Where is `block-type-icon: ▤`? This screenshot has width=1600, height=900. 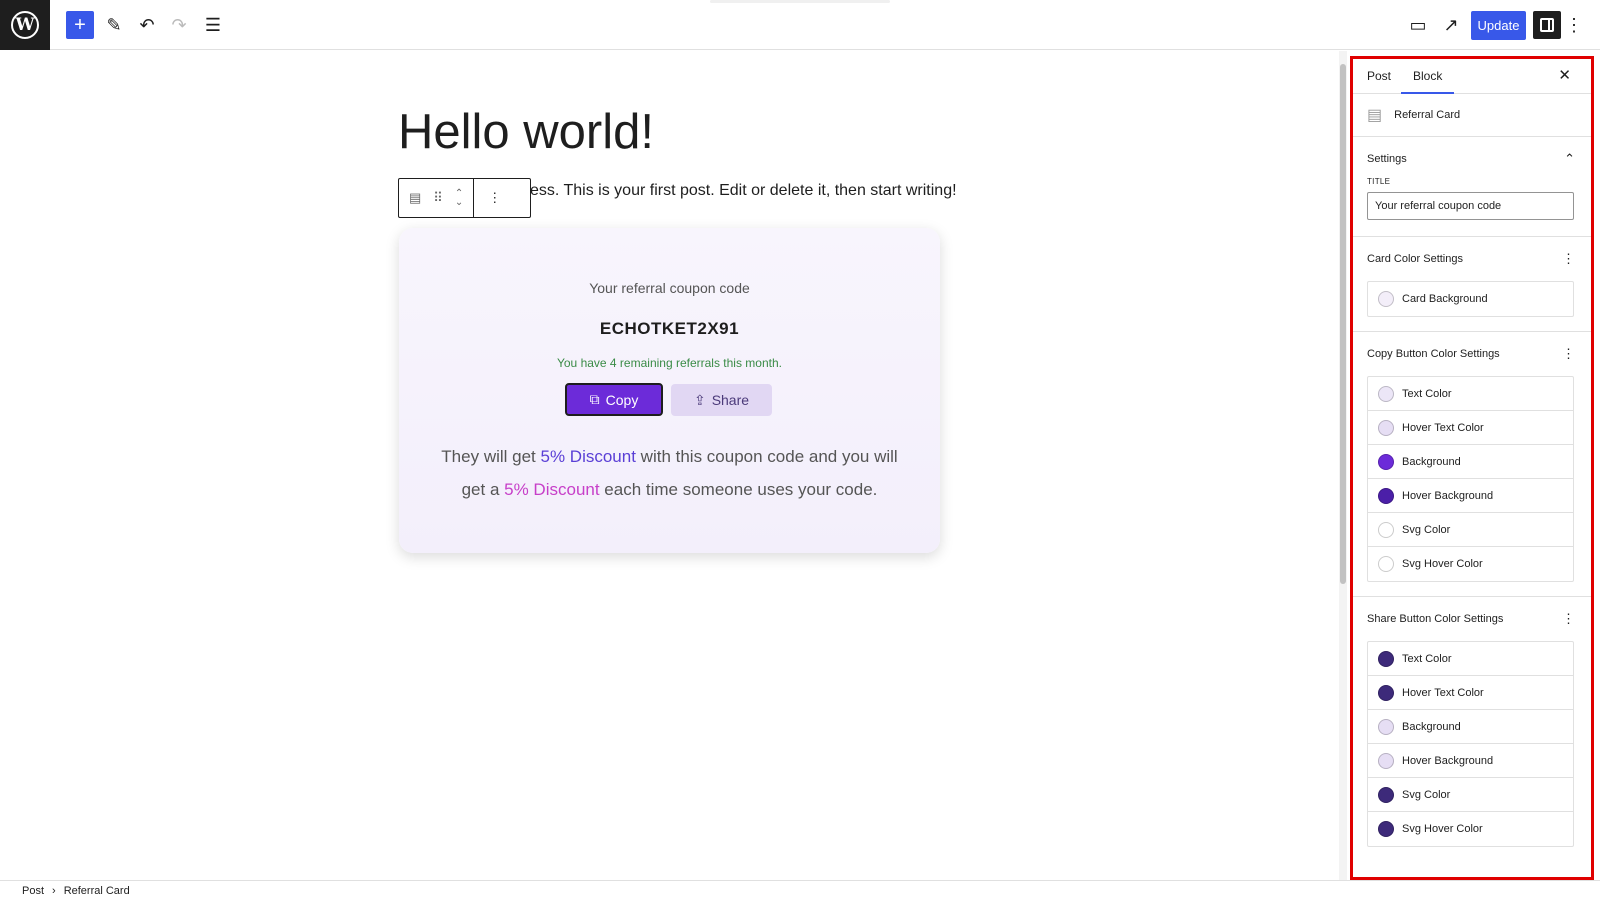 block-type-icon: ▤ is located at coordinates (415, 198).